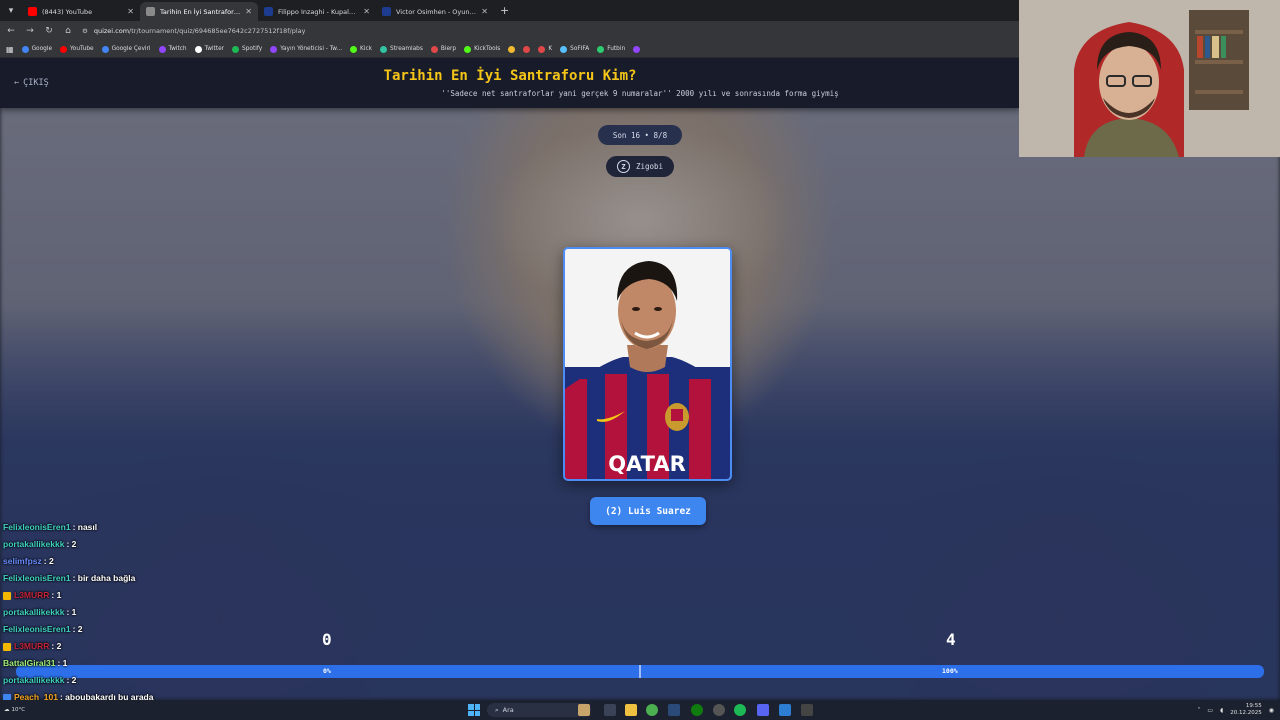  What do you see at coordinates (49, 31) in the screenshot?
I see `reload-icon: ↻` at bounding box center [49, 31].